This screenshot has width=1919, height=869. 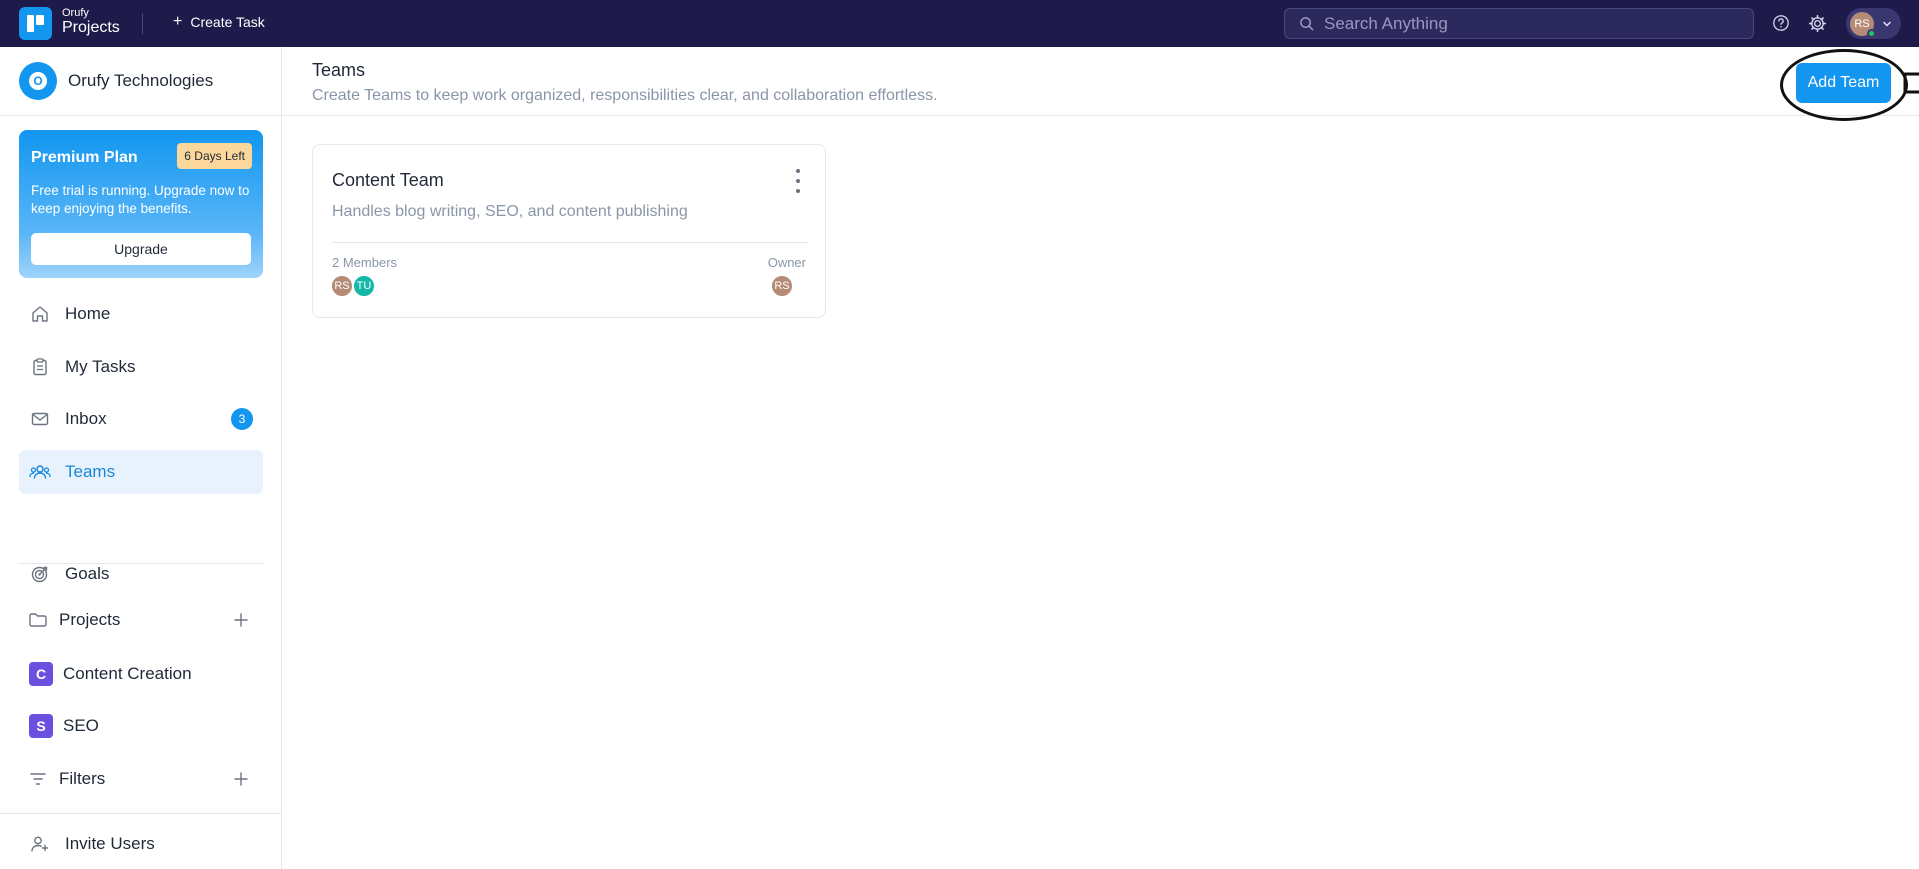 I want to click on sidebar-item-teams: Teams, so click(x=141, y=472).